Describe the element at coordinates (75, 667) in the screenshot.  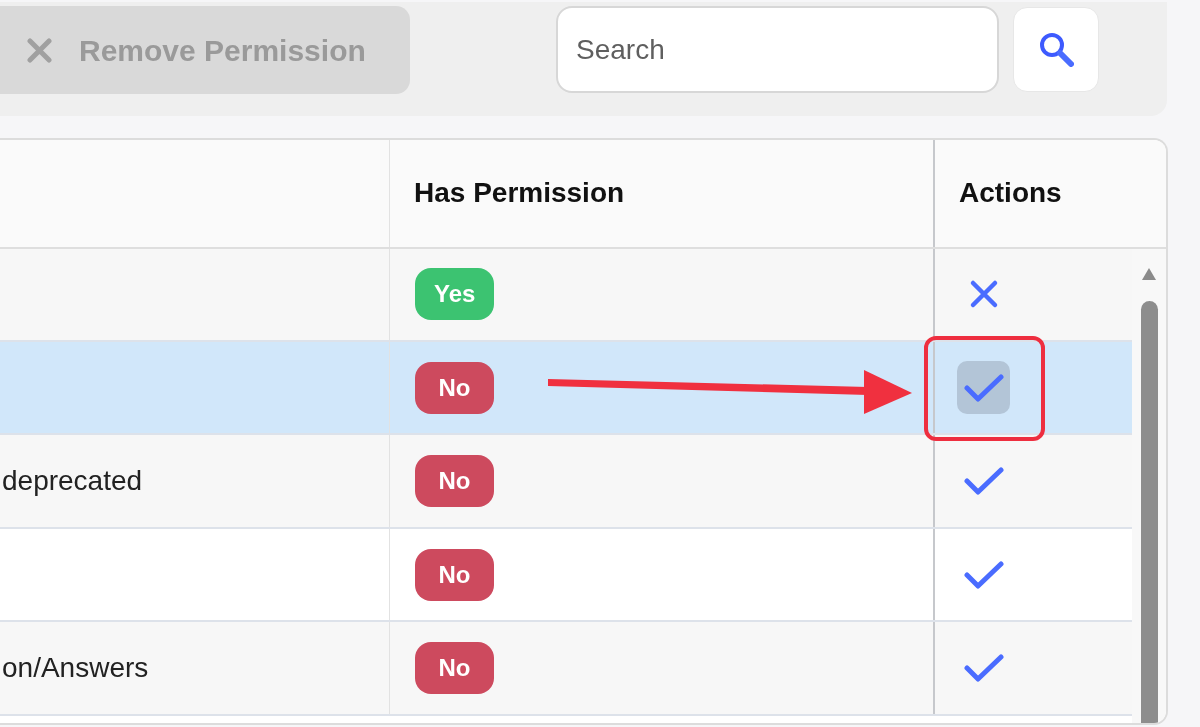
I see `table-cell-text: on/Answers` at that location.